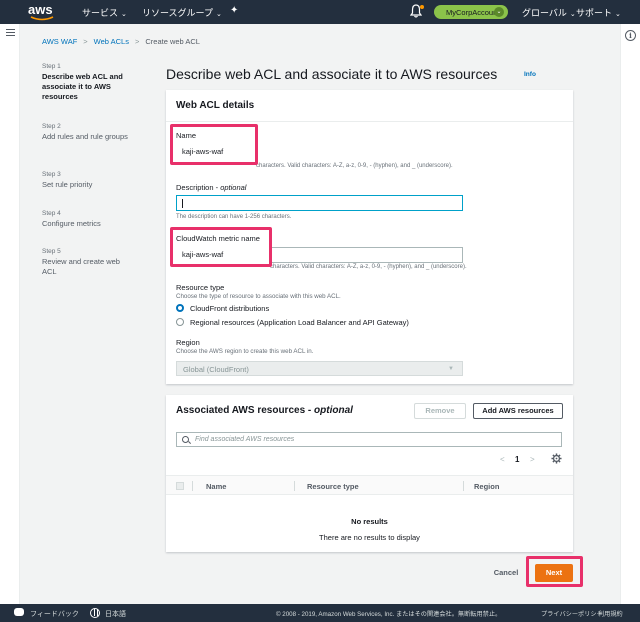 The height and width of the screenshot is (622, 640). What do you see at coordinates (216, 486) in the screenshot?
I see `column-name: Name` at bounding box center [216, 486].